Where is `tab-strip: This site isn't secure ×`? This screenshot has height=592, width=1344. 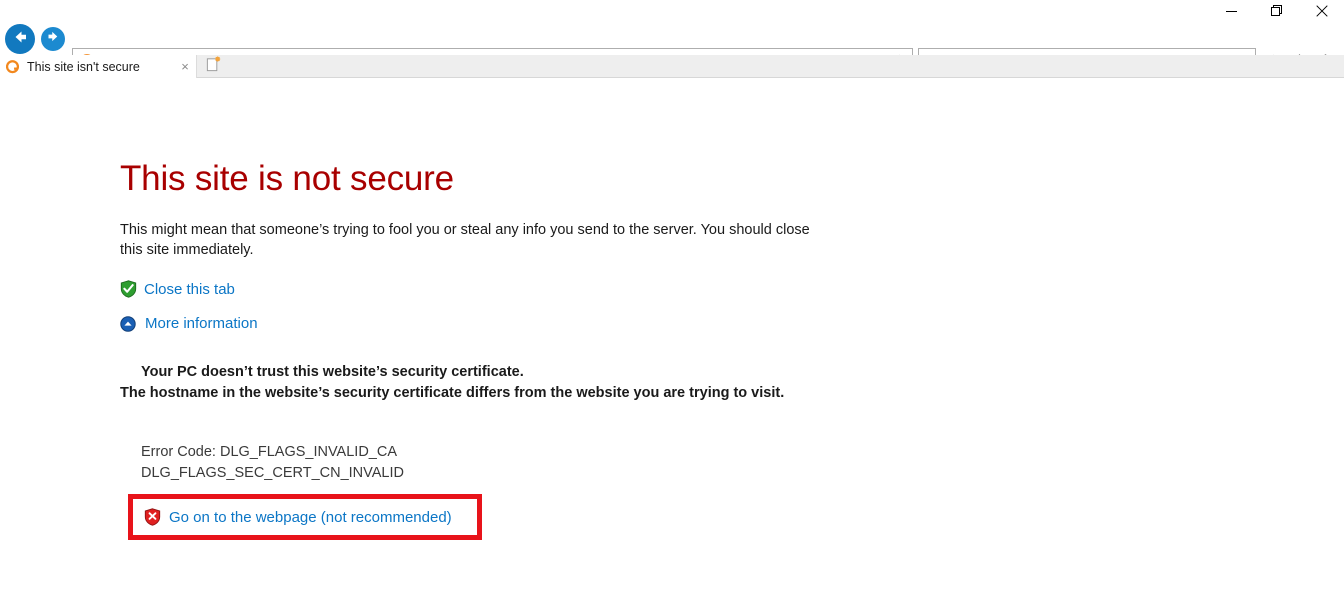
tab-strip: This site isn't secure × is located at coordinates (672, 66).